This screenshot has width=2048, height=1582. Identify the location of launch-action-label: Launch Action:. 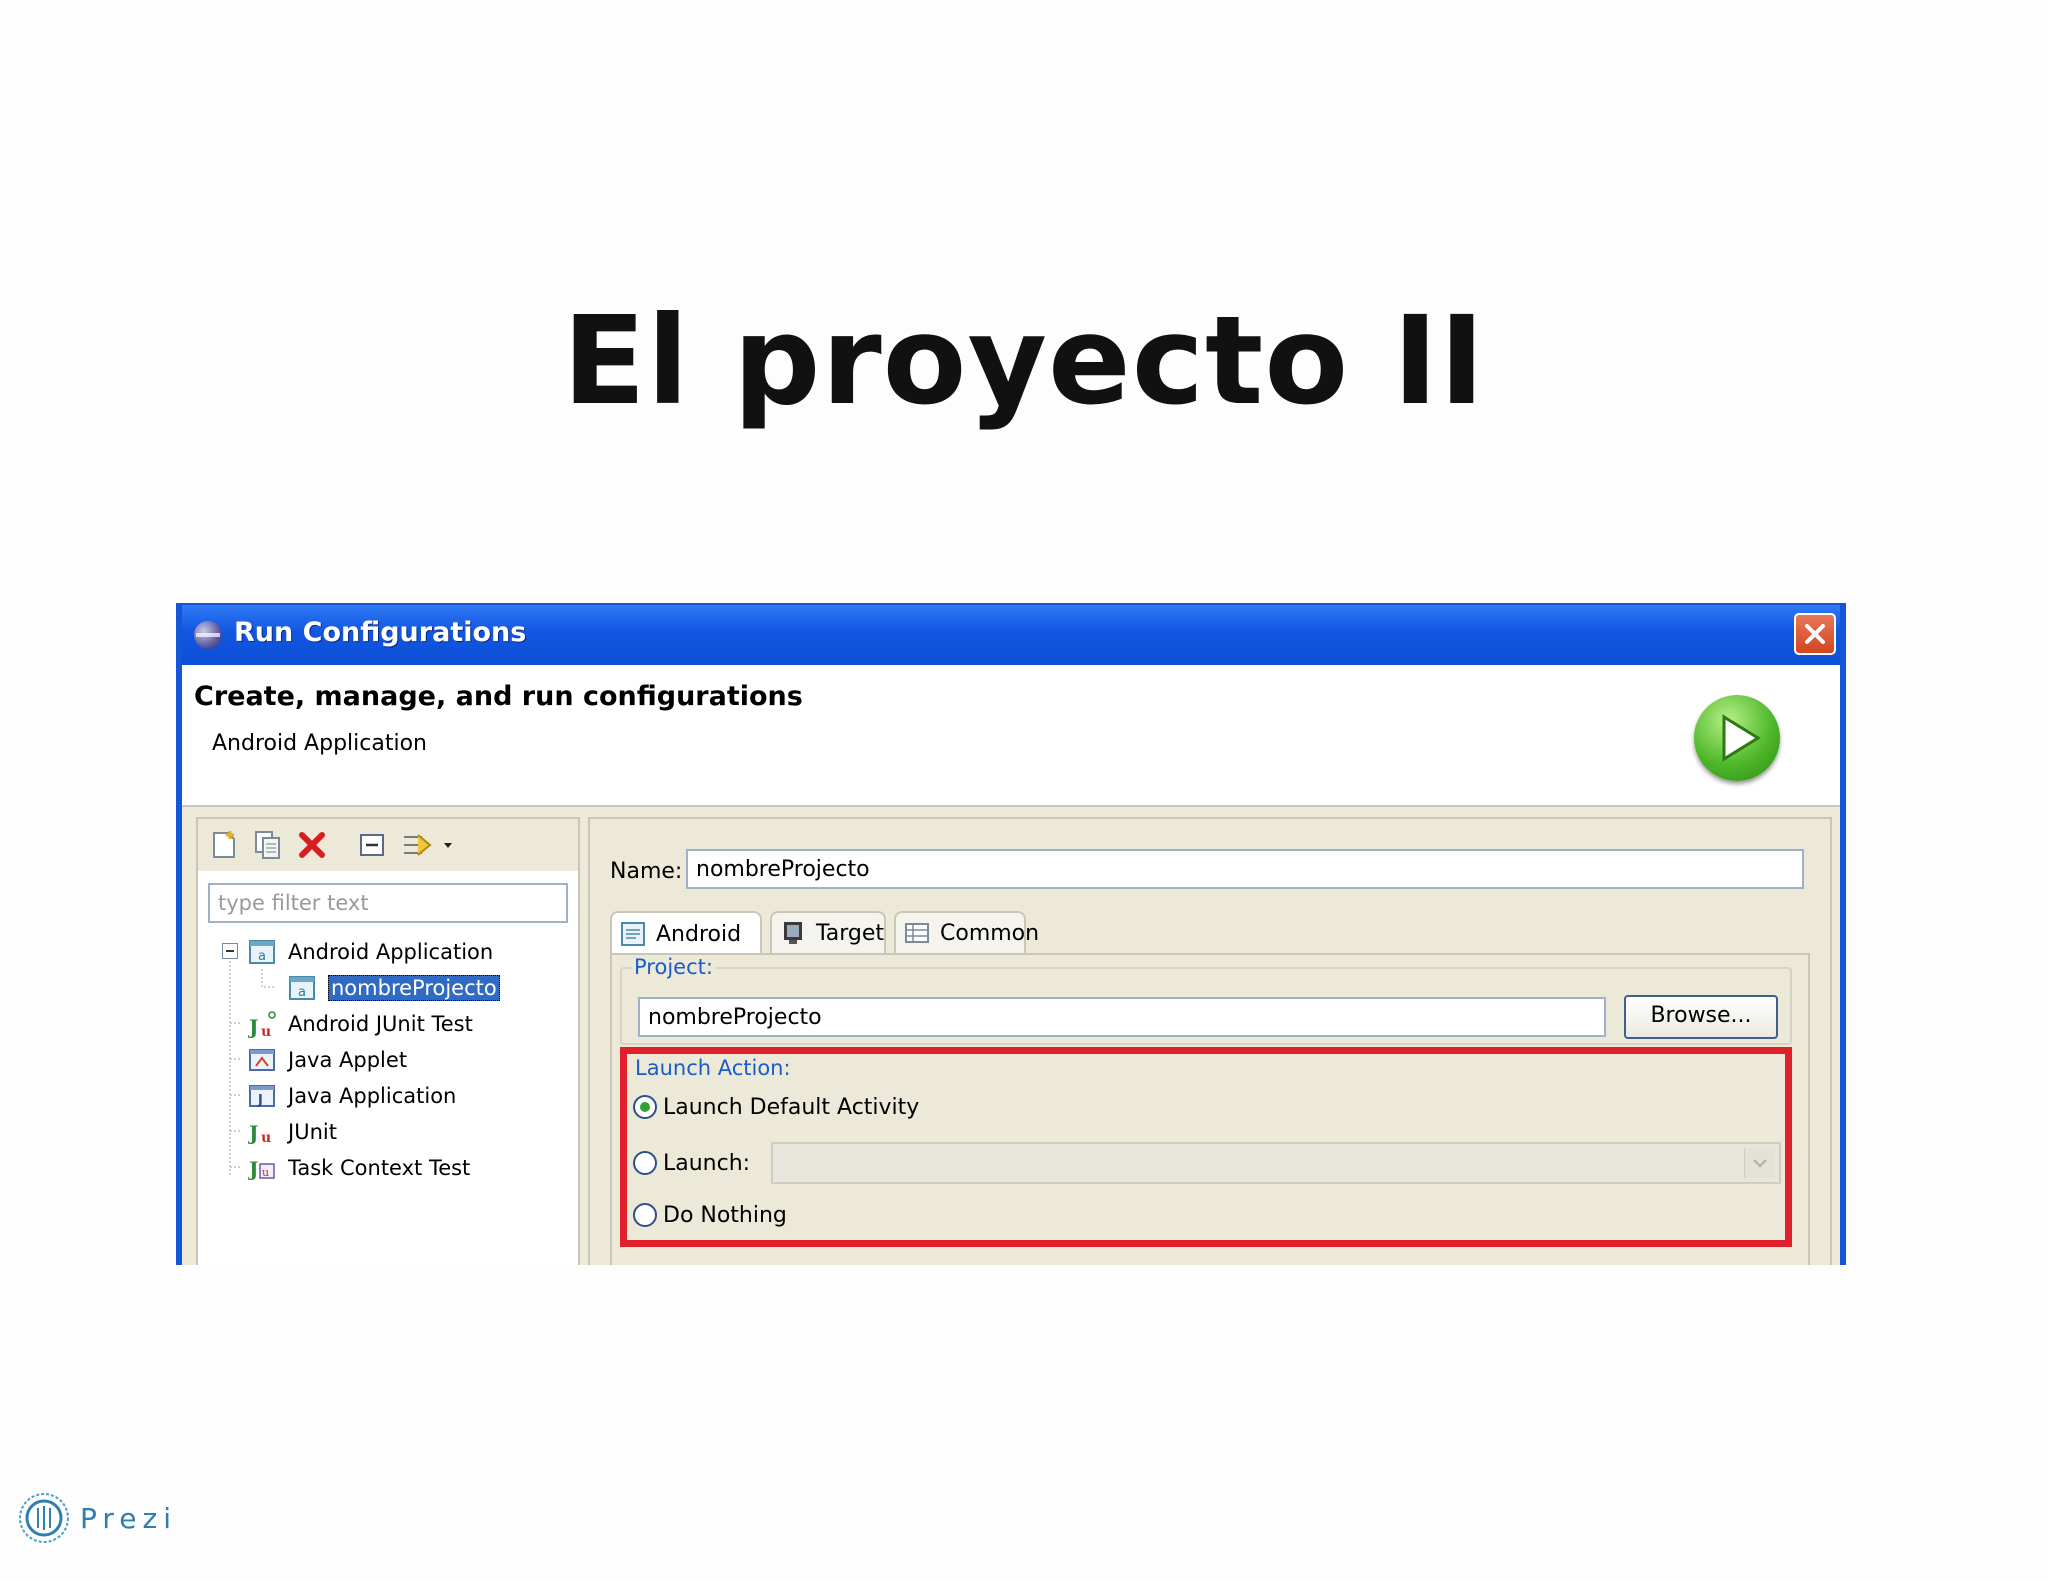
(713, 1068).